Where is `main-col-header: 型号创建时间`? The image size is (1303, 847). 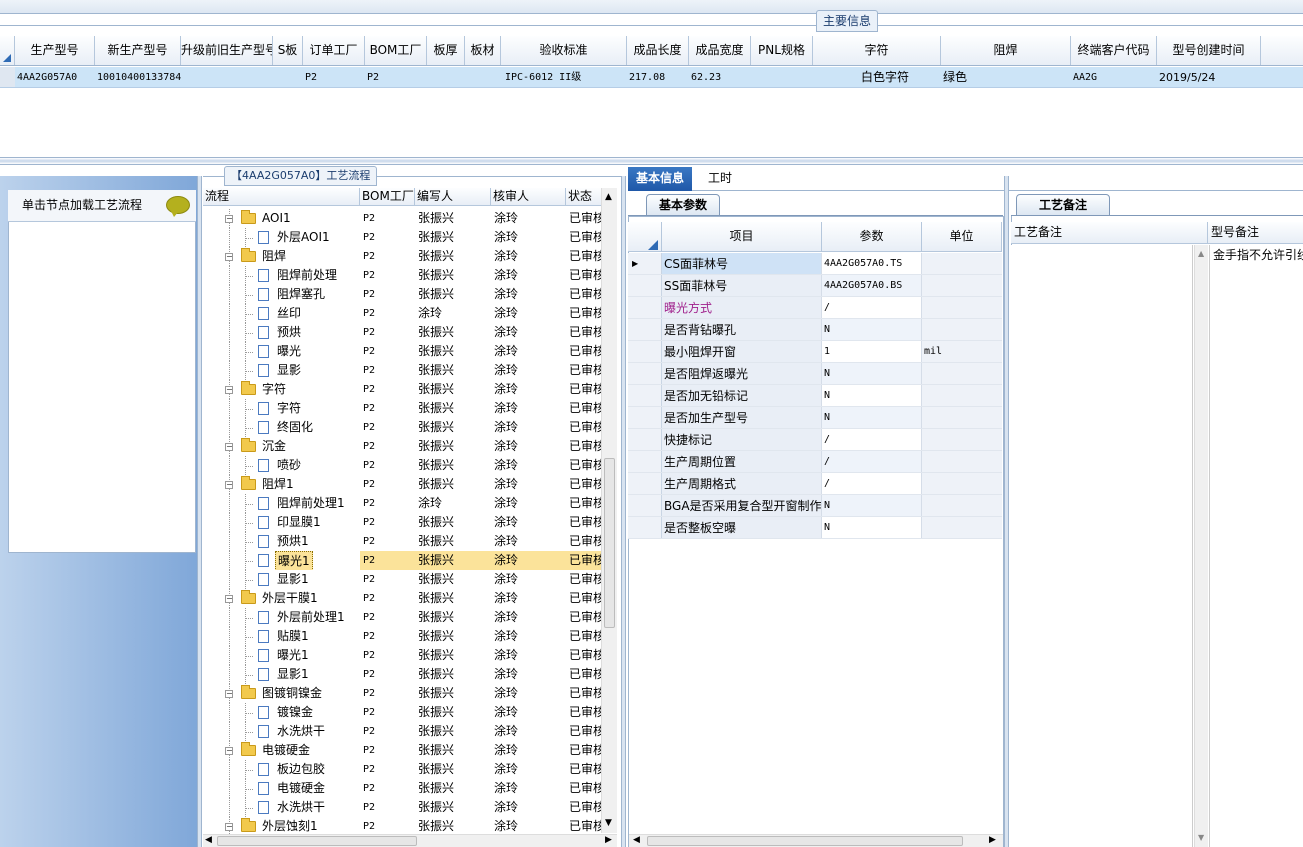
main-col-header: 型号创建时间 is located at coordinates (1209, 50).